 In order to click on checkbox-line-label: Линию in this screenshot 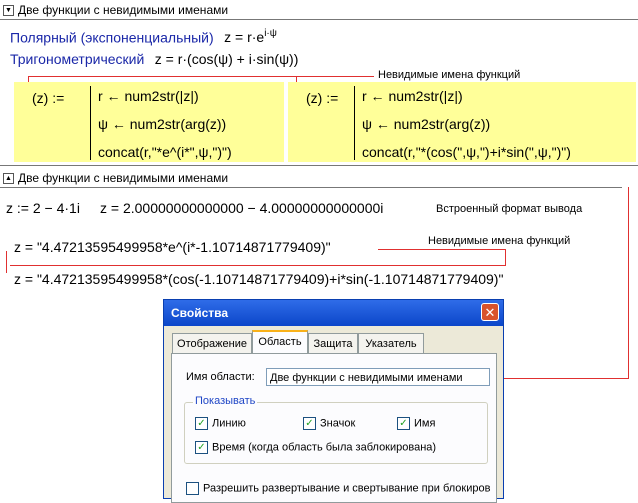, I will do `click(229, 423)`.